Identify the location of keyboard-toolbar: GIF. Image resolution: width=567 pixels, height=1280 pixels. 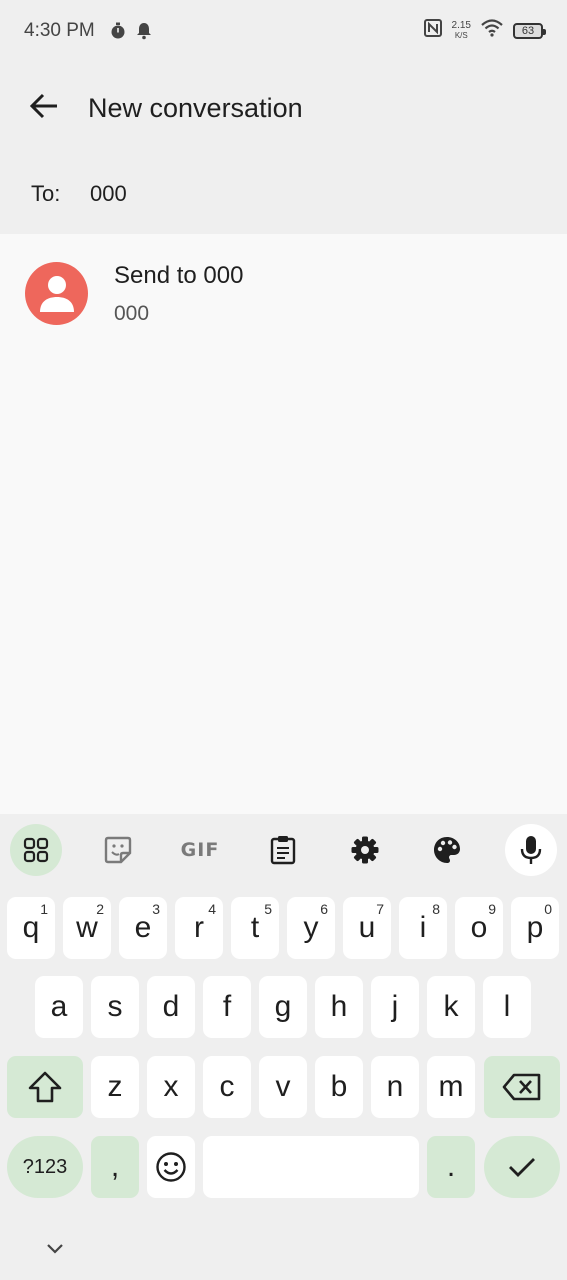
(283, 850).